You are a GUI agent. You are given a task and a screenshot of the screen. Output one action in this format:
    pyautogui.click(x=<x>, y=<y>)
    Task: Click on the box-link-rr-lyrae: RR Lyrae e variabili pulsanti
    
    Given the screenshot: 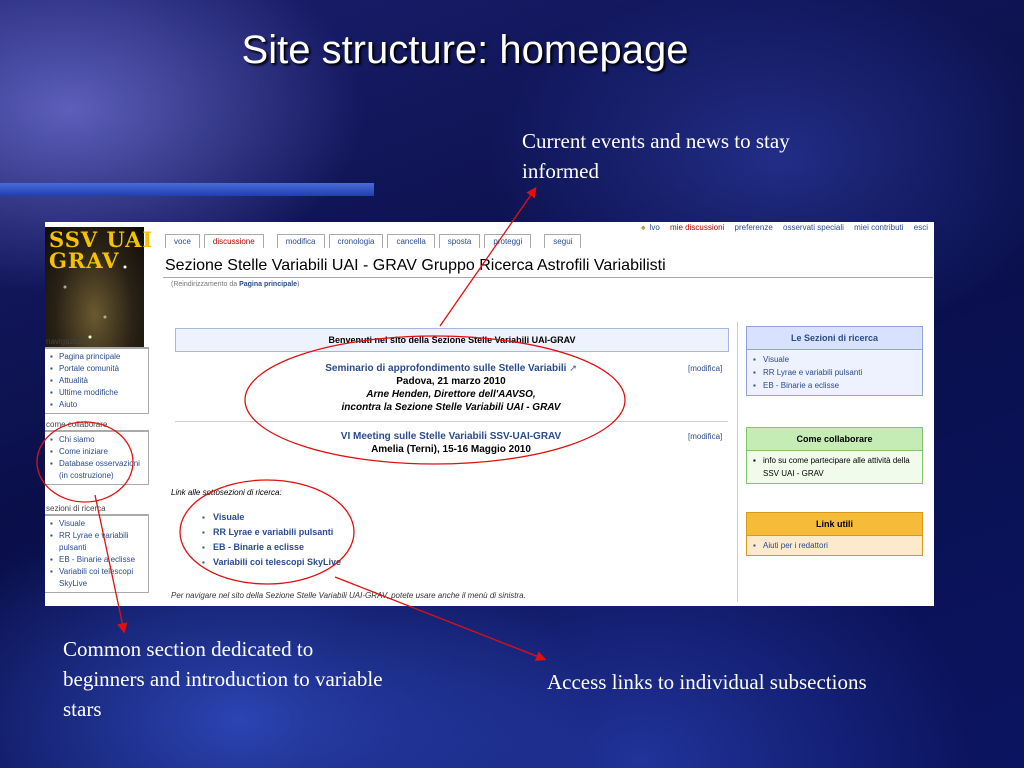 What is the action you would take?
    pyautogui.click(x=834, y=372)
    